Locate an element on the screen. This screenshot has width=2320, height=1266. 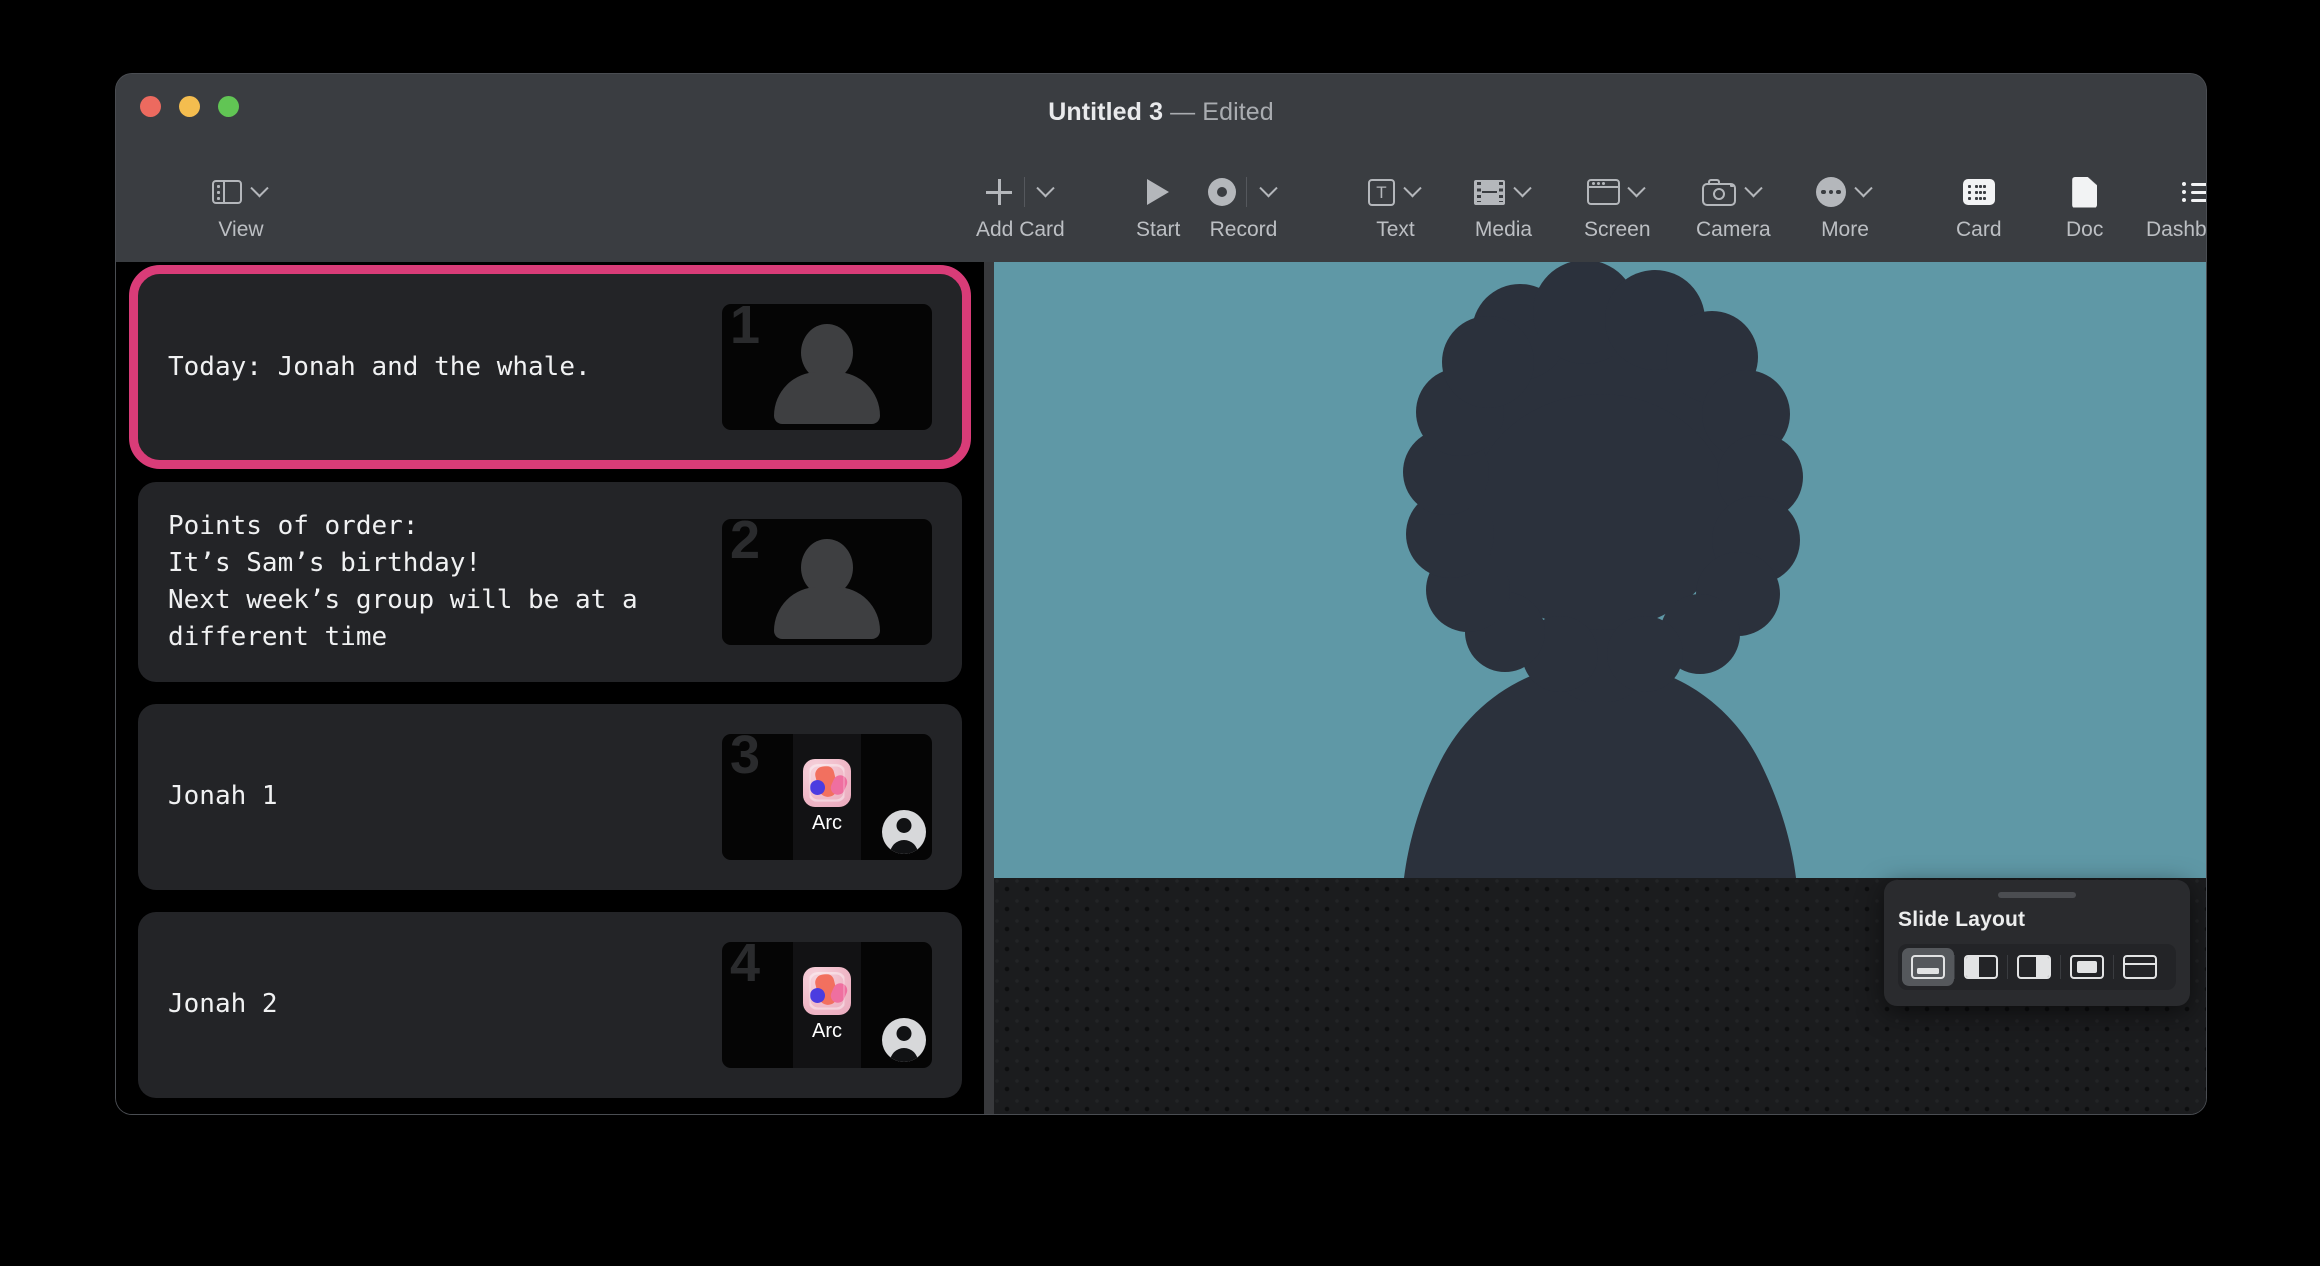
bulleted-list-icon is located at coordinates (2193, 192).